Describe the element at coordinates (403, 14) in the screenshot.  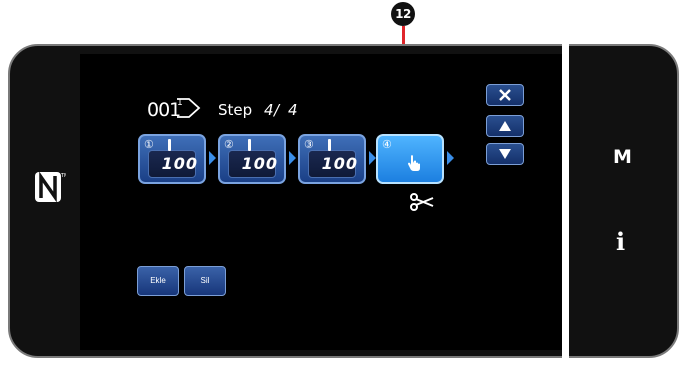
I see `callout-number: 12` at that location.